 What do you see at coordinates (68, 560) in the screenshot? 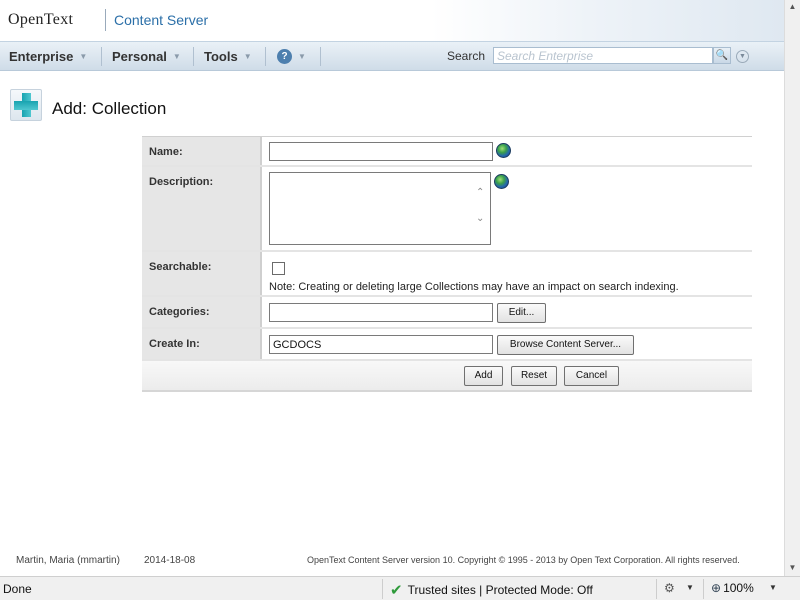
I see `footer-user-link: Martin, Maria (mmartin)` at bounding box center [68, 560].